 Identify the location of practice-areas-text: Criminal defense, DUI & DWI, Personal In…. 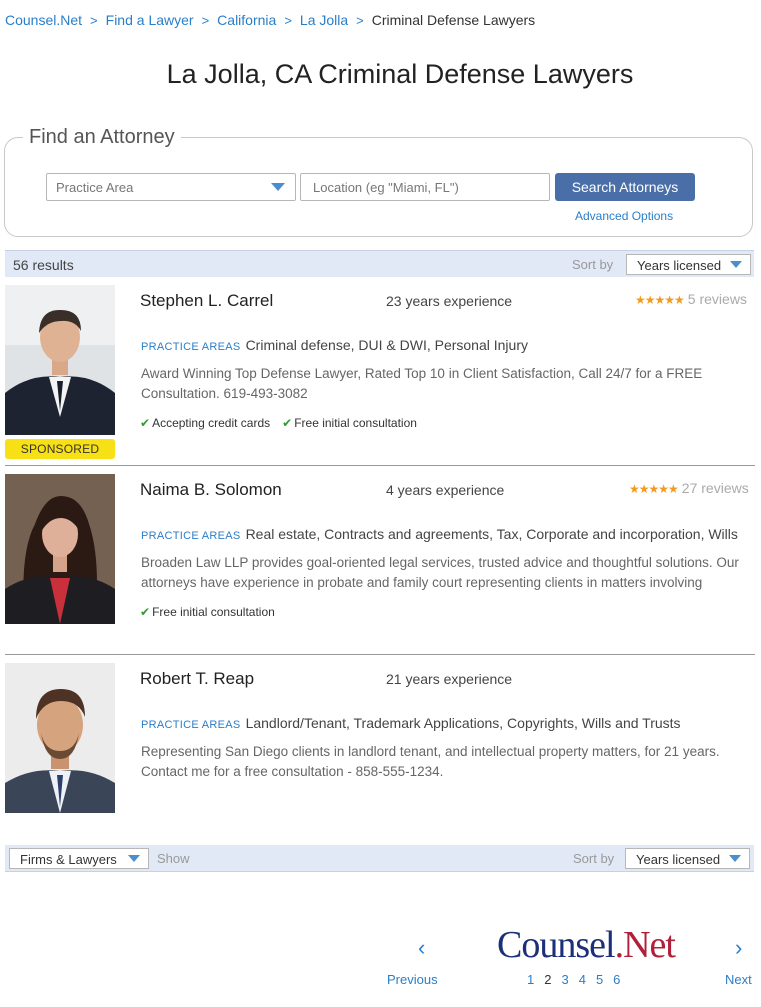
(386, 345).